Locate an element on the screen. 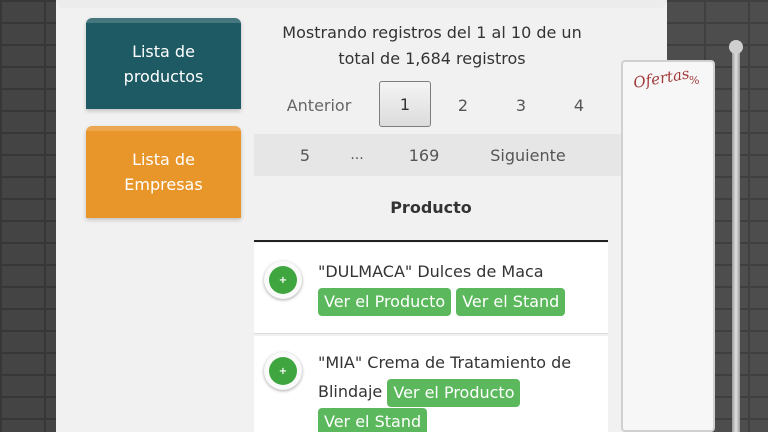  pagination-page-1: 1 is located at coordinates (405, 104).